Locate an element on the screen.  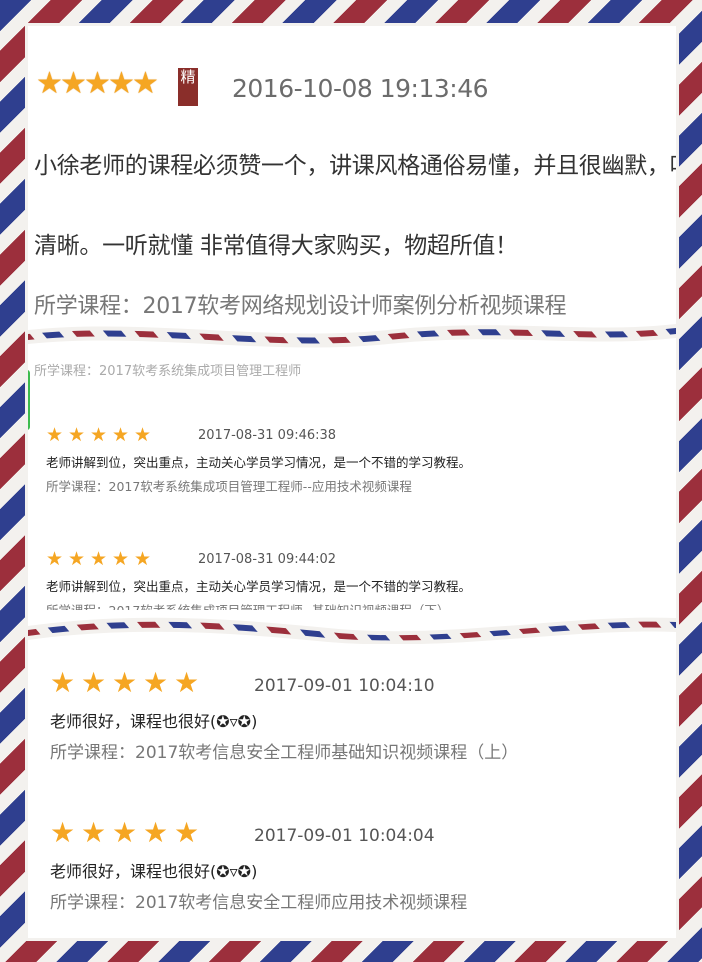
course-link: 所学课程：2017软考信息安全工程师基础知识视频课程（上） is located at coordinates (284, 750).